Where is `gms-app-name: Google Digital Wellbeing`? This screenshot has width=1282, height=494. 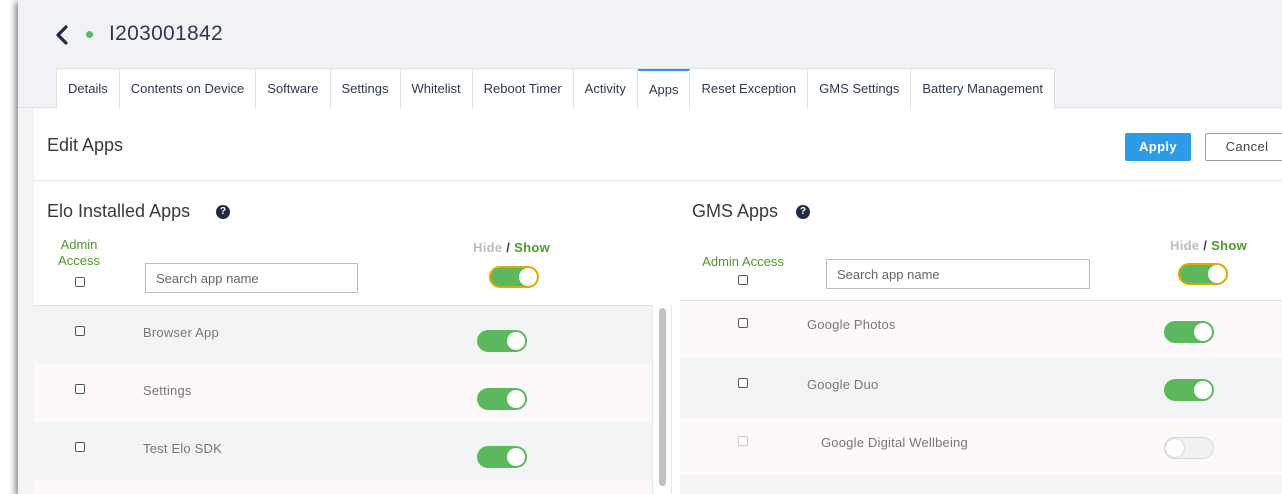
gms-app-name: Google Digital Wellbeing is located at coordinates (894, 442).